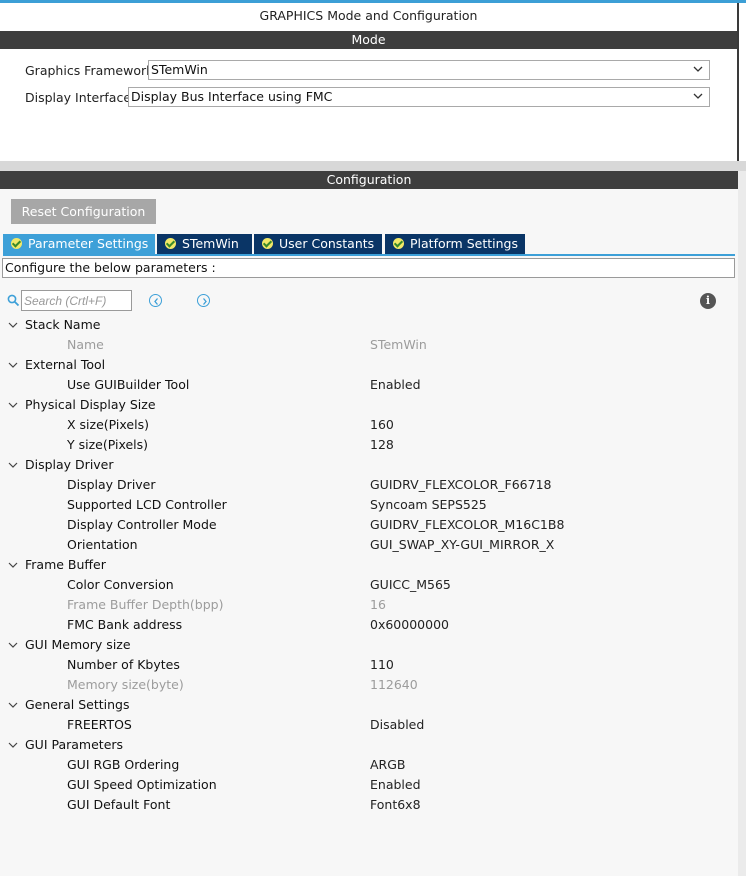  I want to click on tree-group-label: Stack Name, so click(63, 324).